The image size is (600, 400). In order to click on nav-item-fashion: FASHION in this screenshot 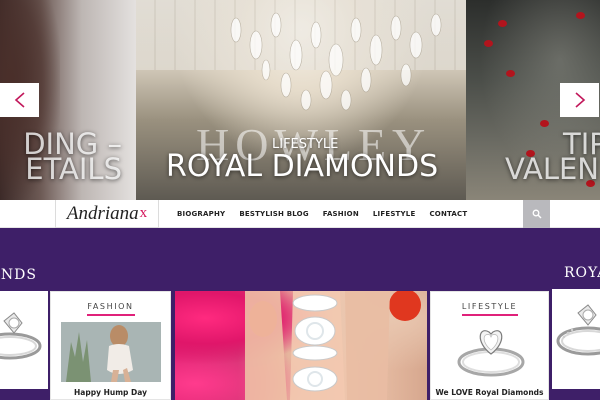, I will do `click(341, 214)`.